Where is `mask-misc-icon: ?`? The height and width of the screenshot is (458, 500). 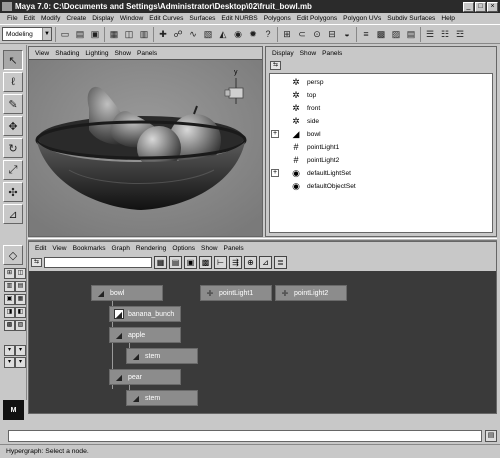 mask-misc-icon: ? is located at coordinates (268, 34).